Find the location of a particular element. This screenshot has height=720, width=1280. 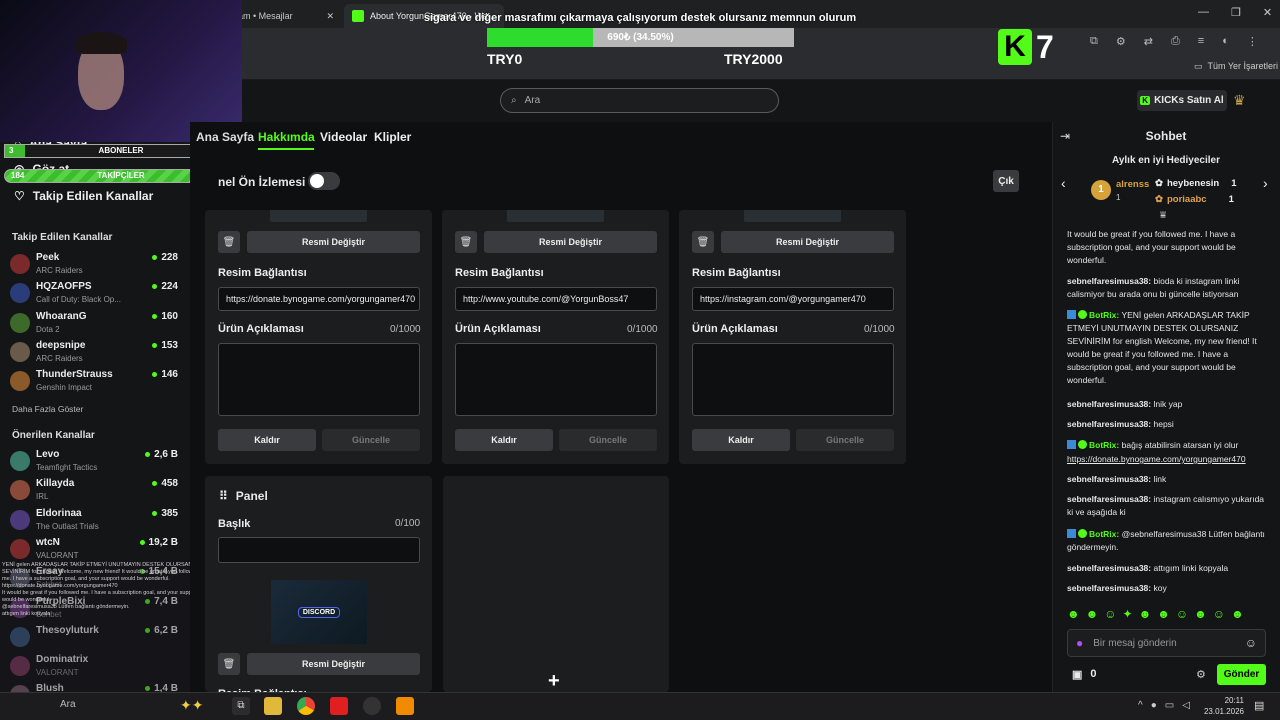

tab-home: Ana Sayfa is located at coordinates (225, 137).